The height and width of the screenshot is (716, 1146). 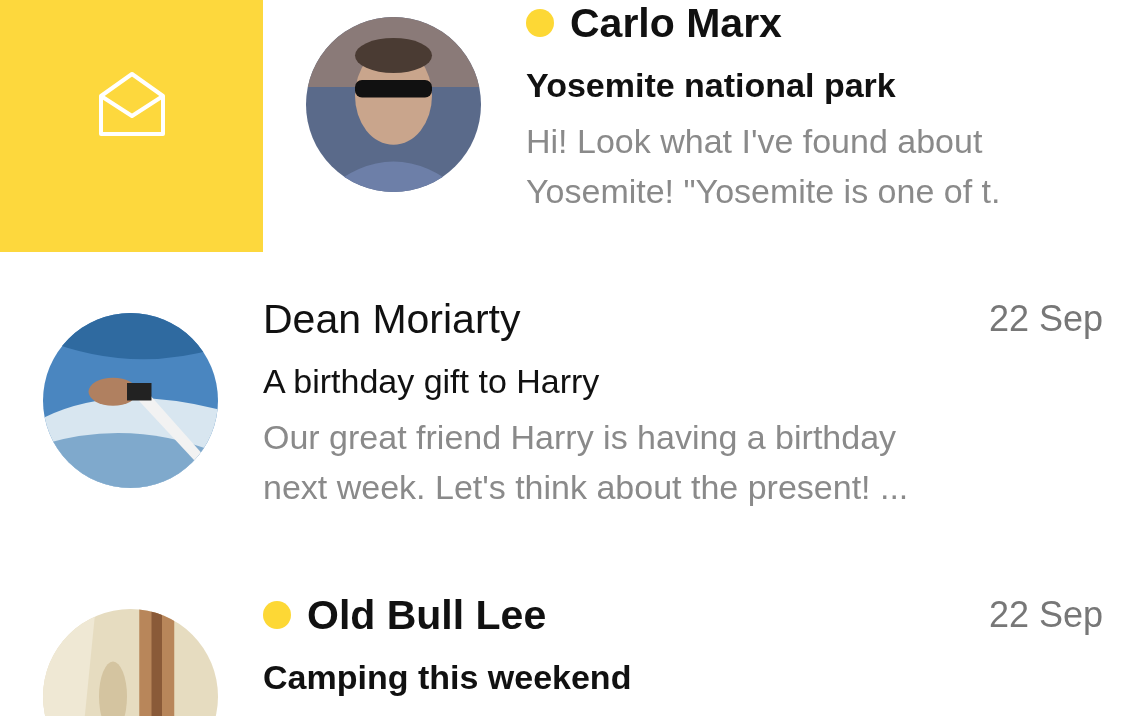 What do you see at coordinates (676, 23) in the screenshot?
I see `sender-name: Carlo Marx` at bounding box center [676, 23].